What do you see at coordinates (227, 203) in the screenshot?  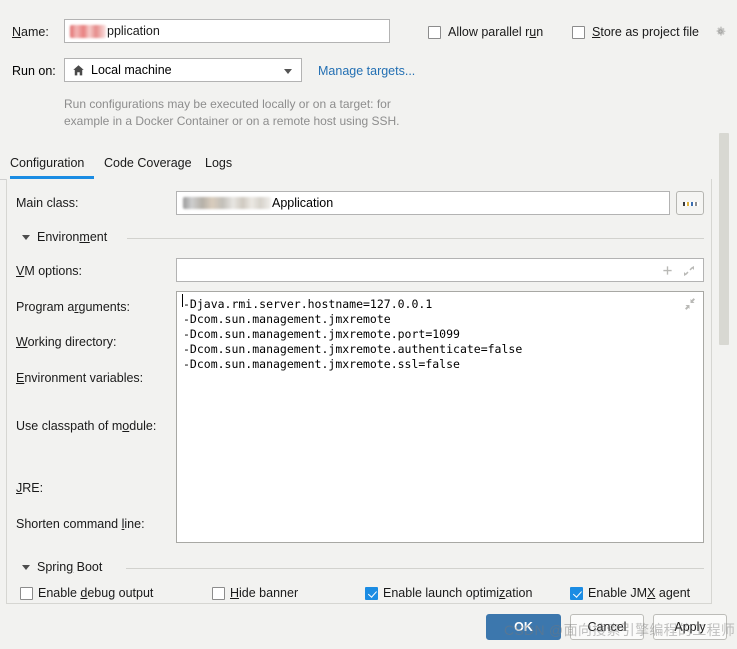 I see `redacted-main-class-prefix` at bounding box center [227, 203].